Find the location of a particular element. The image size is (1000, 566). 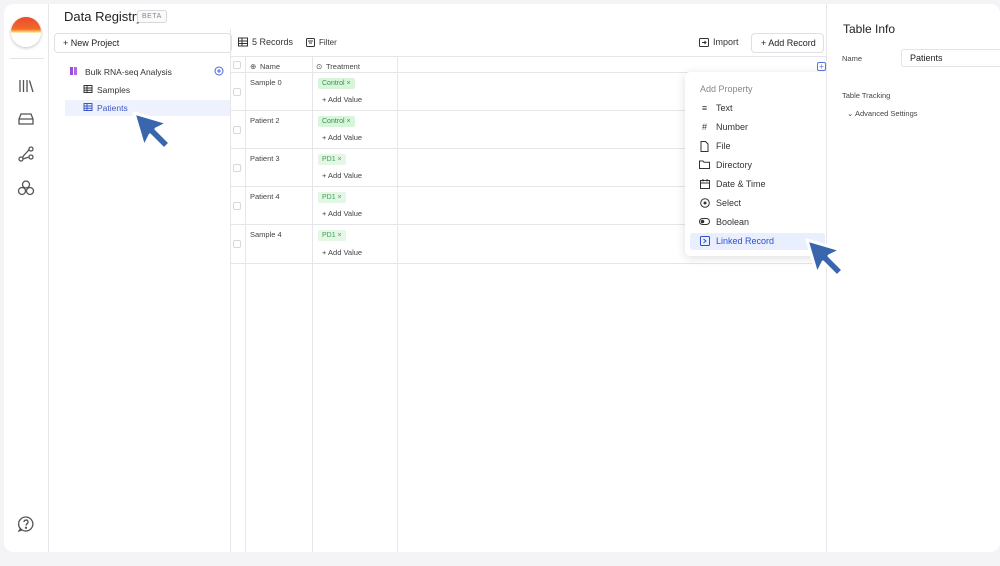

project-label: Bulk RNA-seq Analysis is located at coordinates (128, 72).